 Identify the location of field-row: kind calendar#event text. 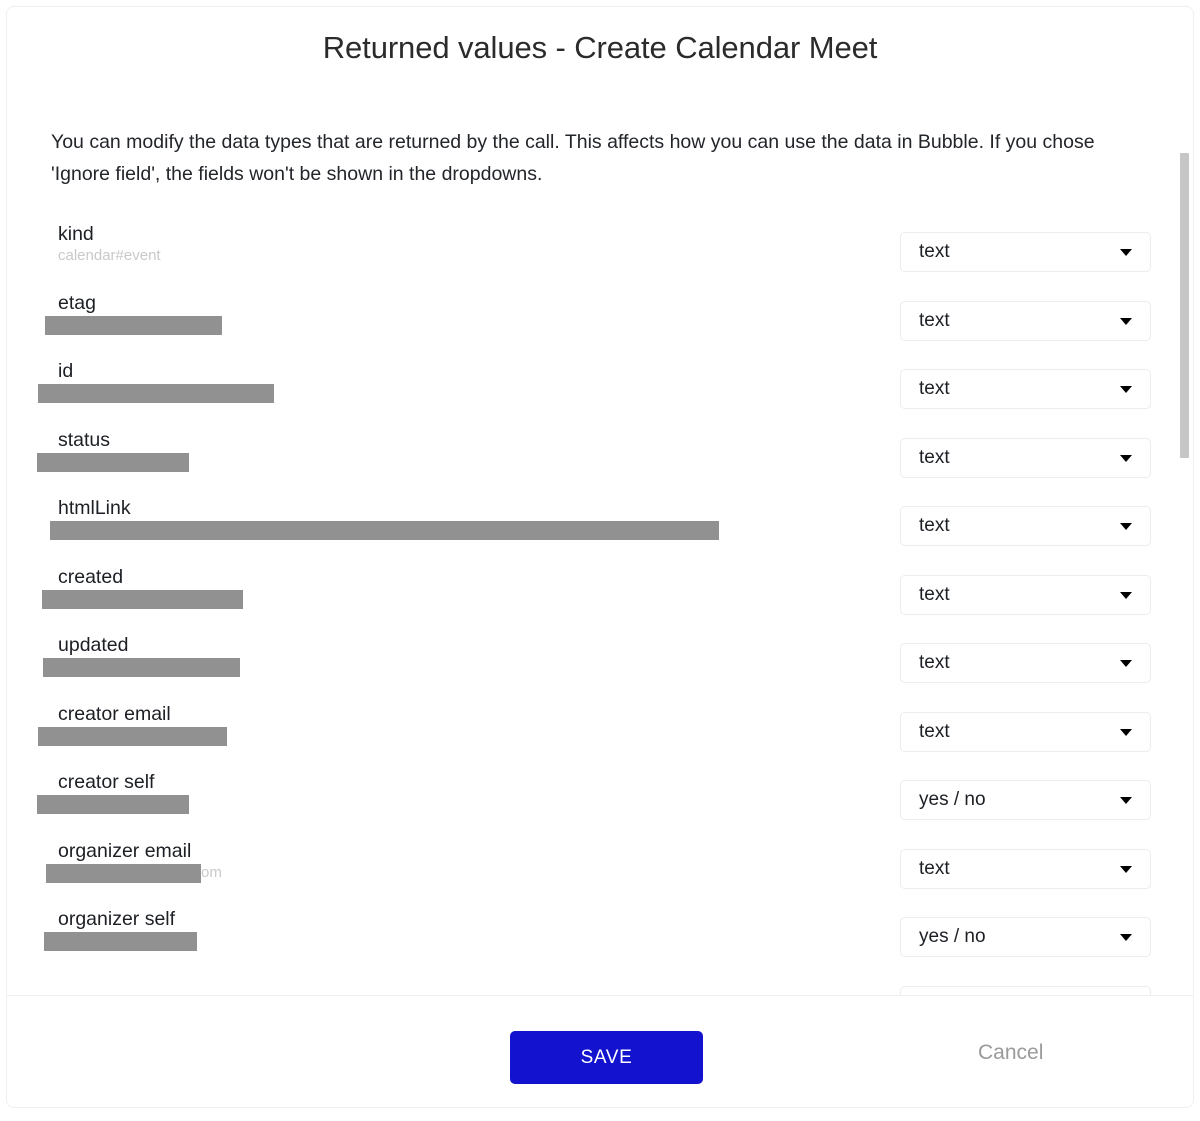
(600, 257).